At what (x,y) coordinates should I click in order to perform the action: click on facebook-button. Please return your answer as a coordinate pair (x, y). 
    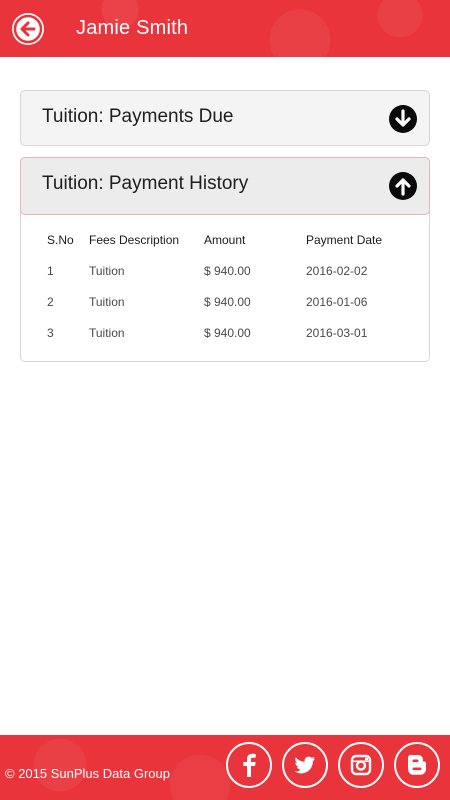
    Looking at the image, I should click on (249, 765).